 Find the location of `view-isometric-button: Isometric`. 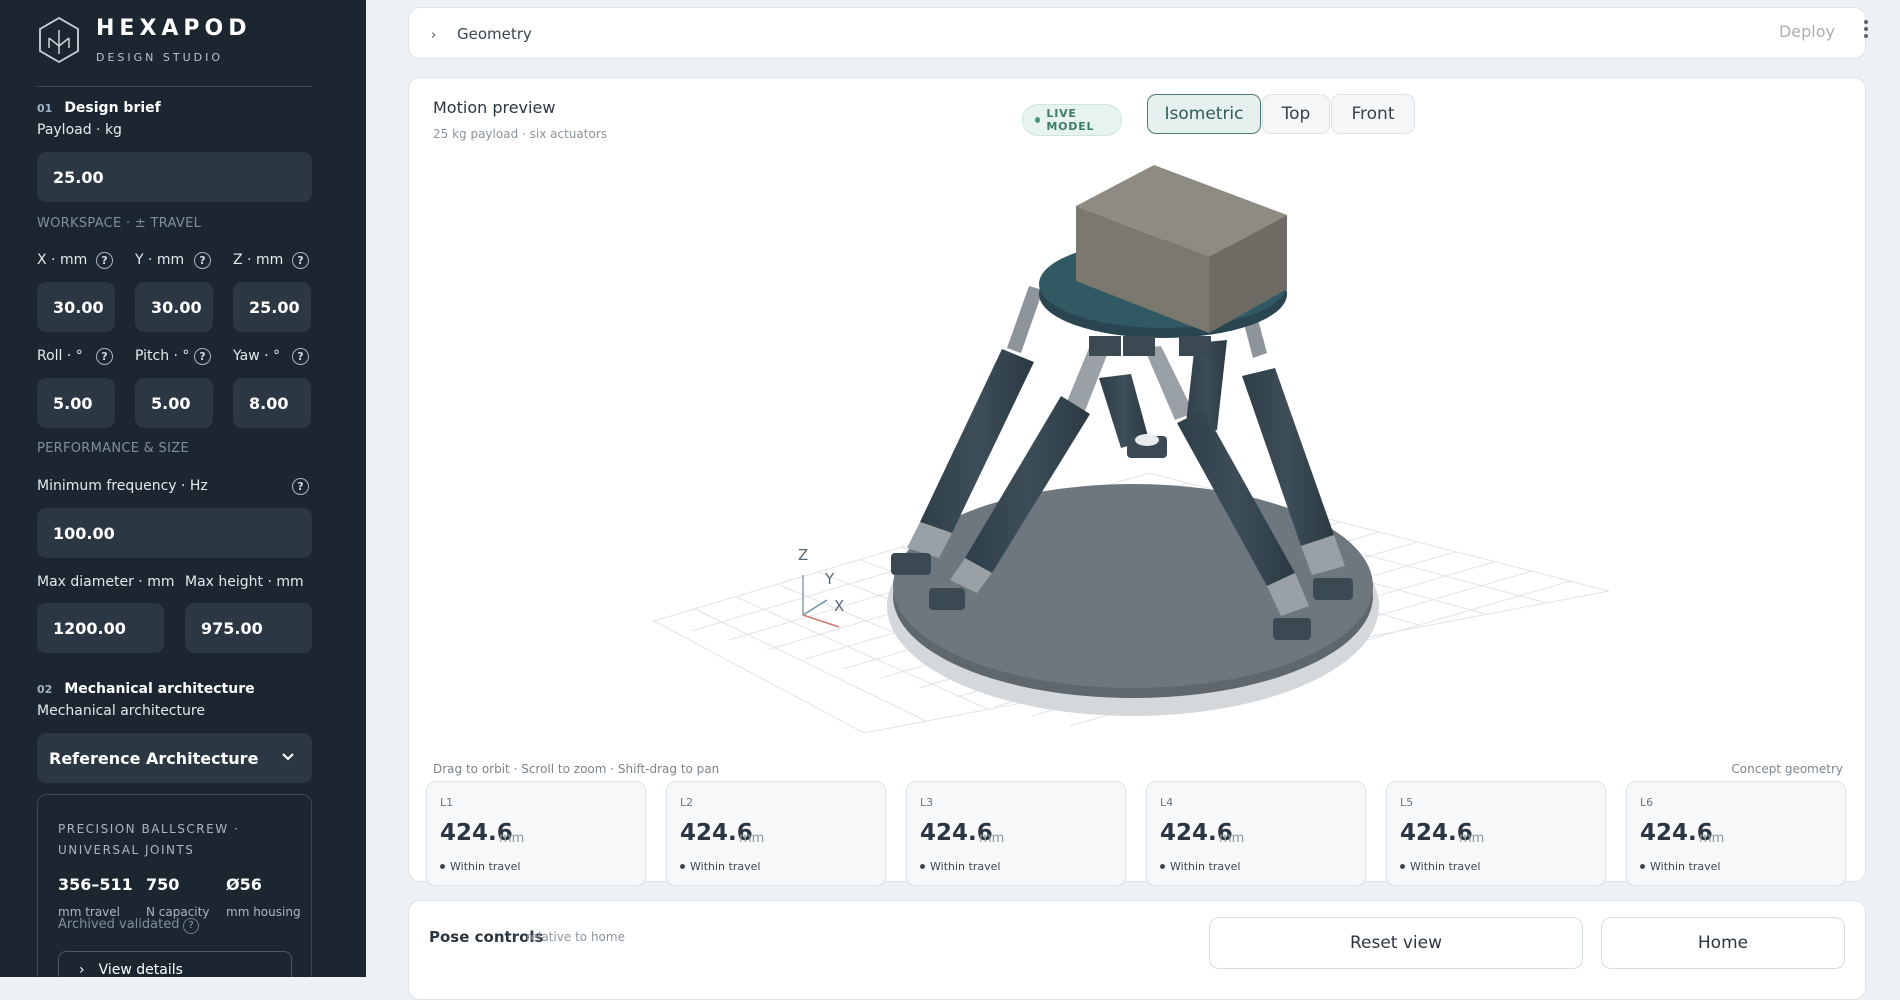

view-isometric-button: Isometric is located at coordinates (1204, 114).